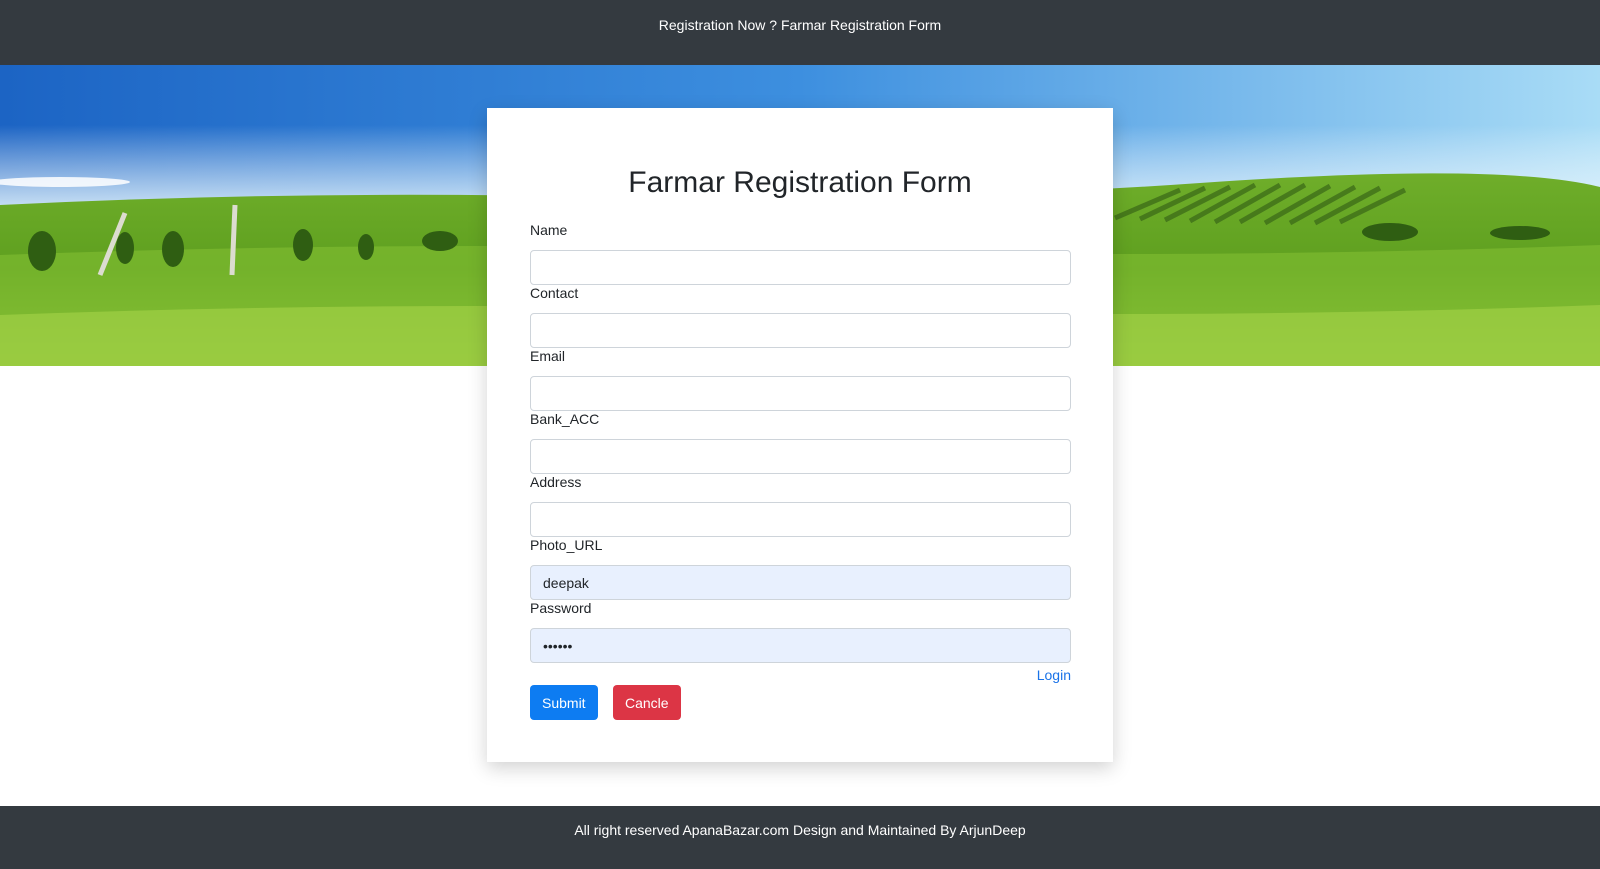 Image resolution: width=1600 pixels, height=869 pixels. I want to click on address-label: Address, so click(556, 482).